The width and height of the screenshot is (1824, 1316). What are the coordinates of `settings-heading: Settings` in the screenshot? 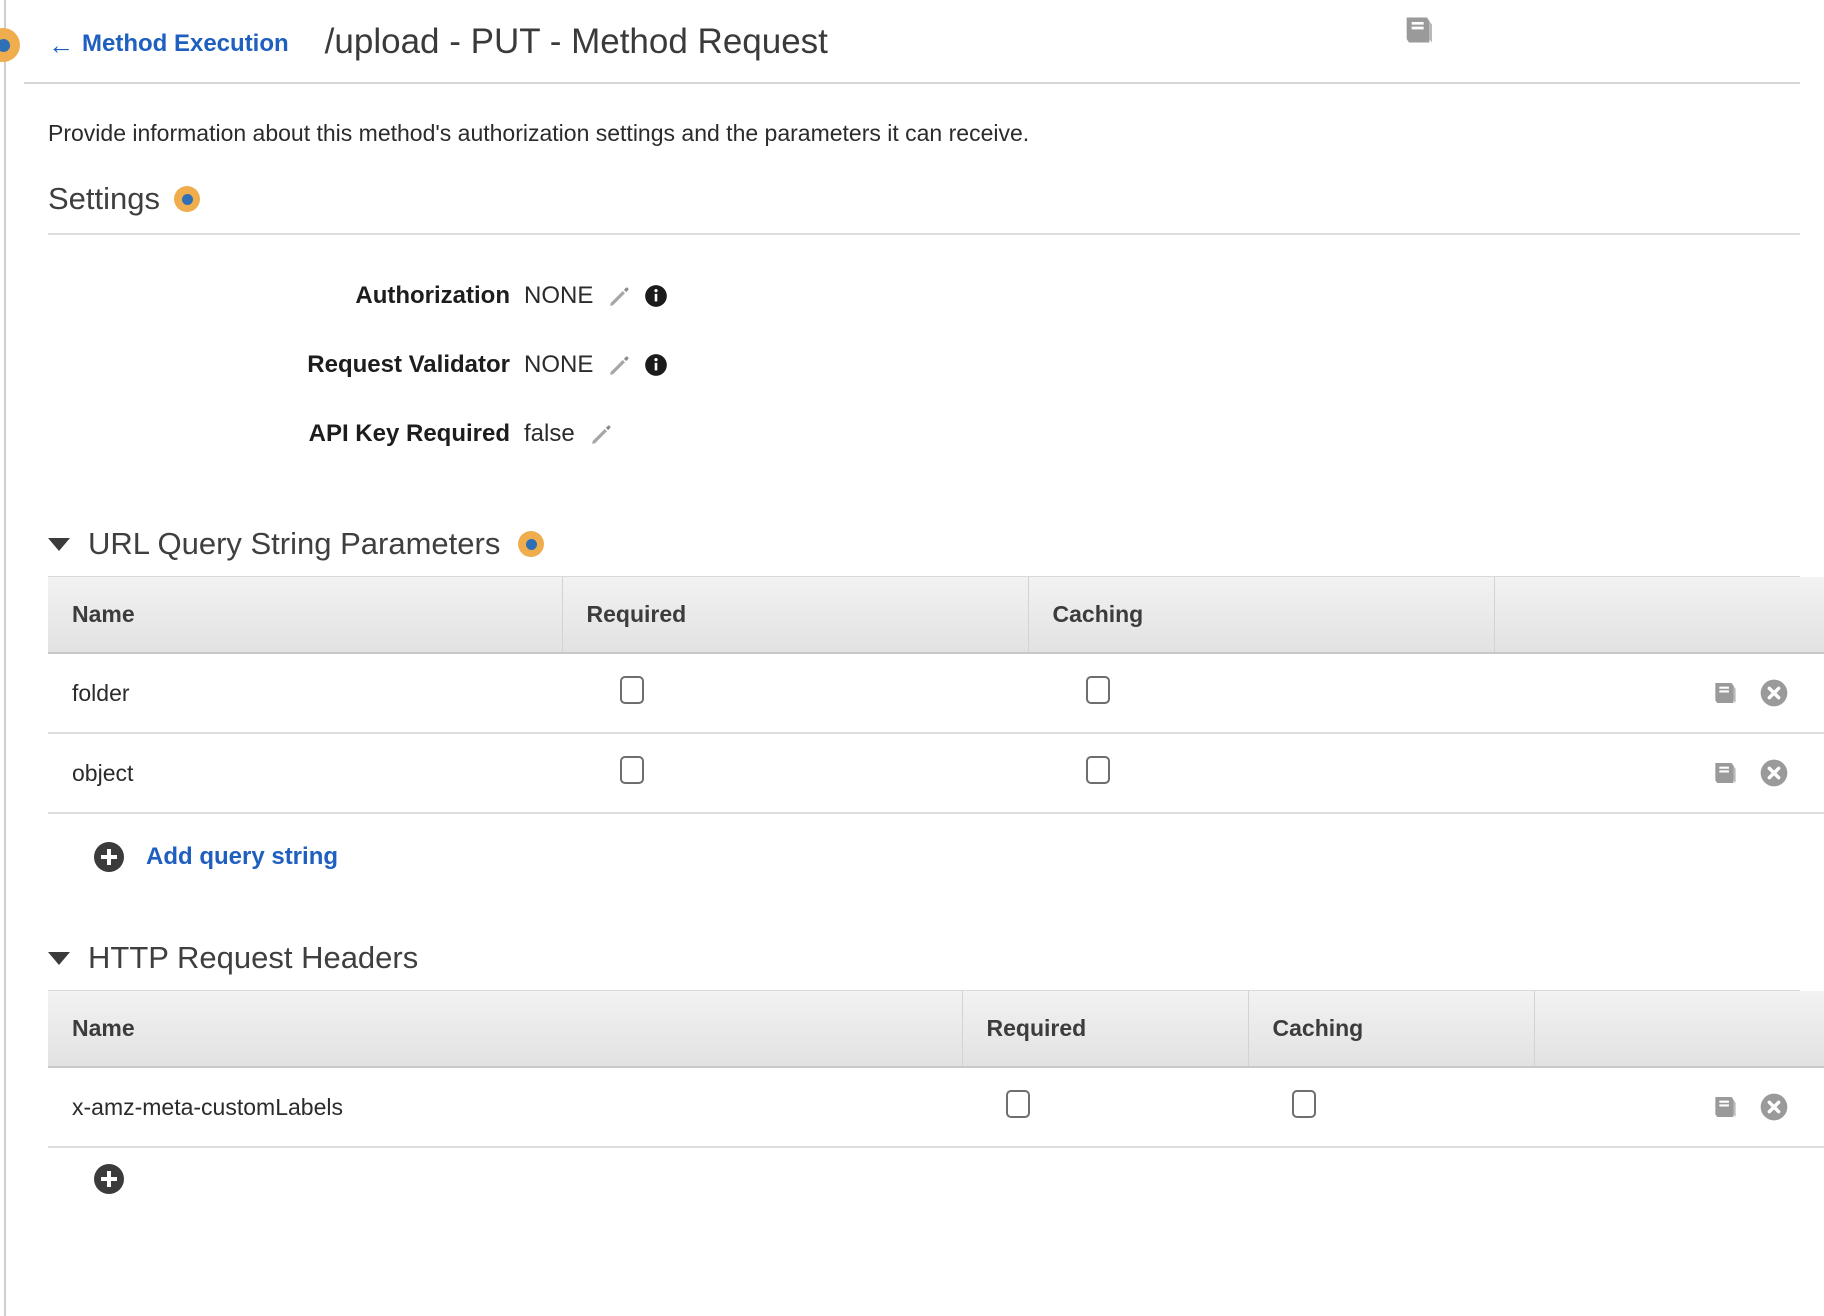 It's located at (104, 198).